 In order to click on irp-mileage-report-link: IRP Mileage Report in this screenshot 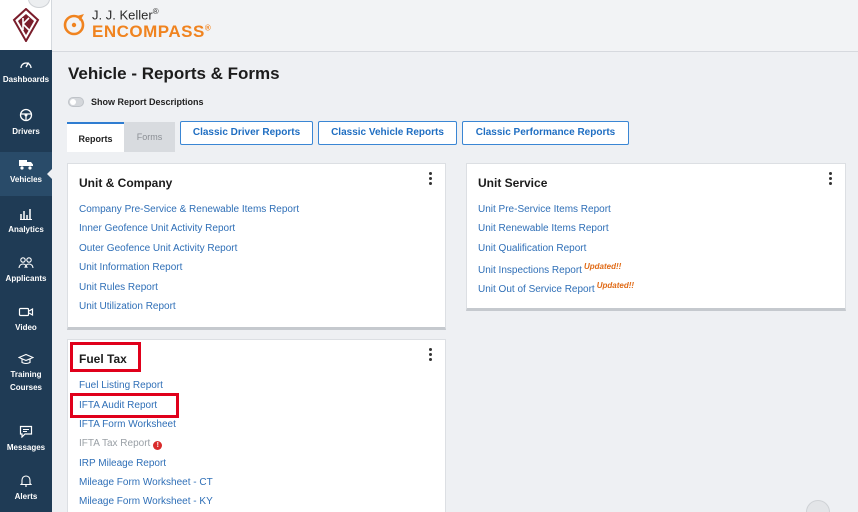, I will do `click(122, 463)`.